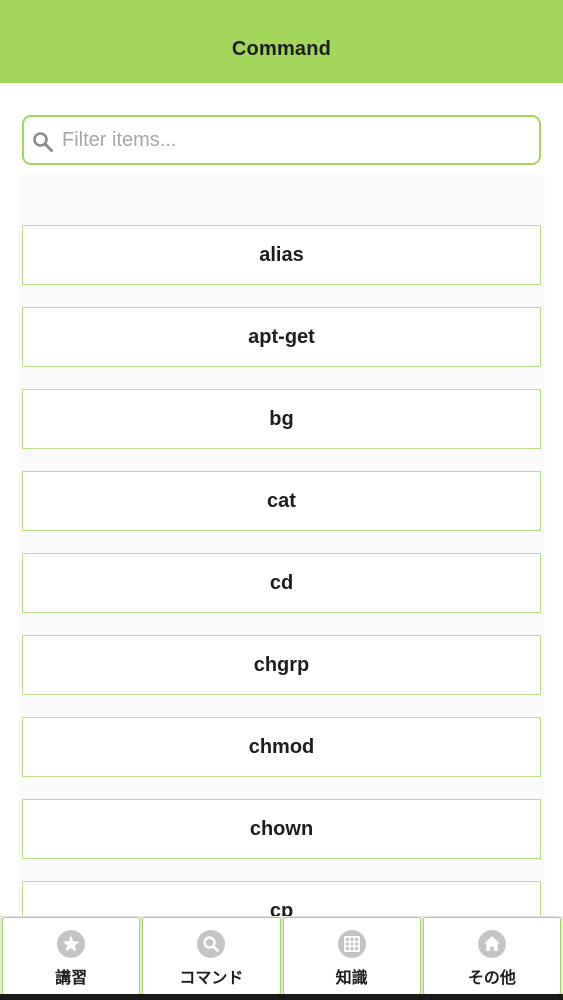 This screenshot has height=1000, width=563. I want to click on bottom-edge, so click(281, 997).